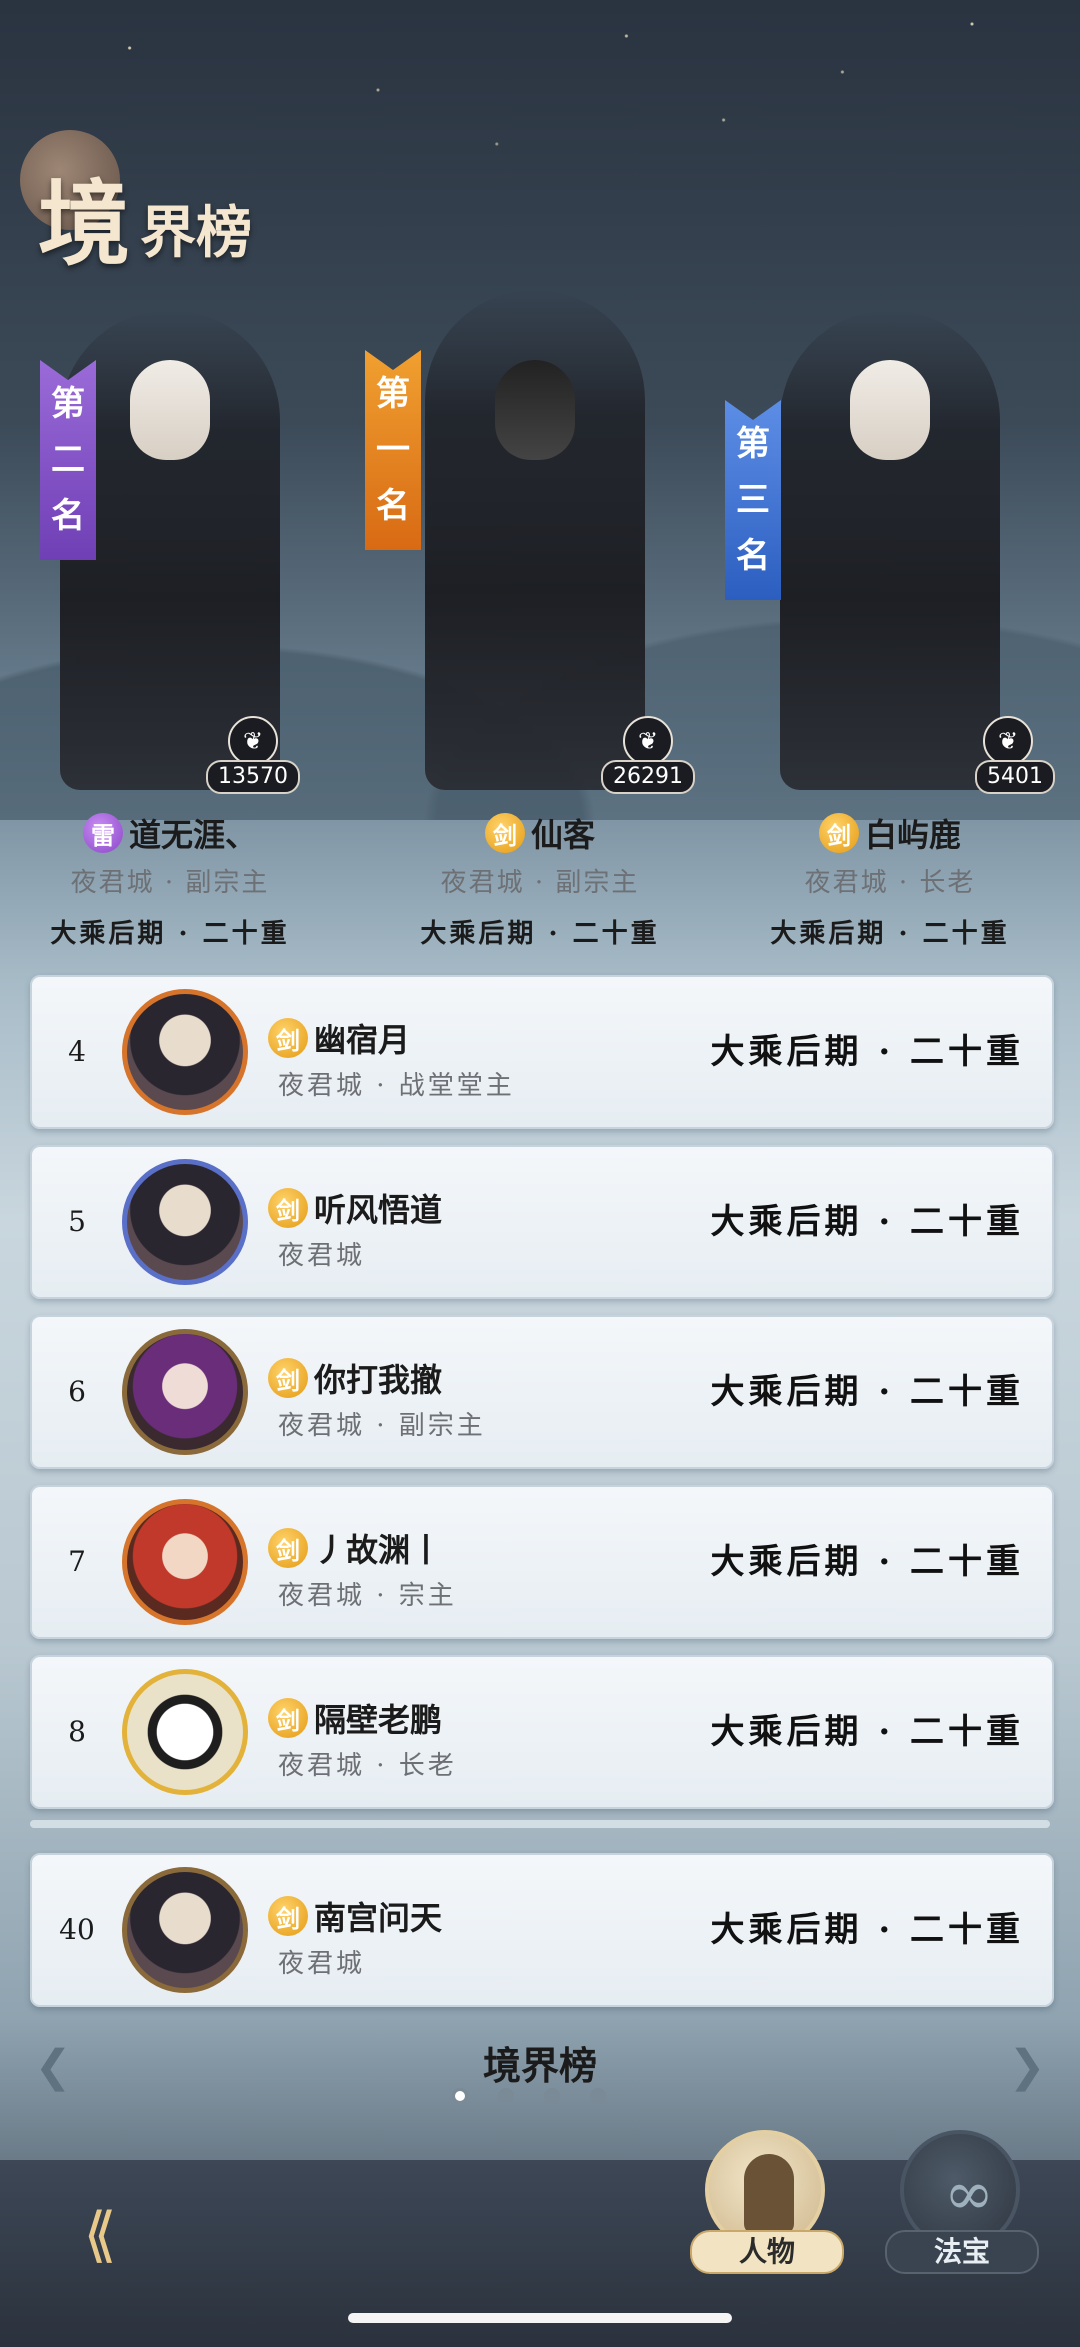  What do you see at coordinates (890, 550) in the screenshot?
I see `podium-rank-3: 第 三 名 ❦ 5401` at bounding box center [890, 550].